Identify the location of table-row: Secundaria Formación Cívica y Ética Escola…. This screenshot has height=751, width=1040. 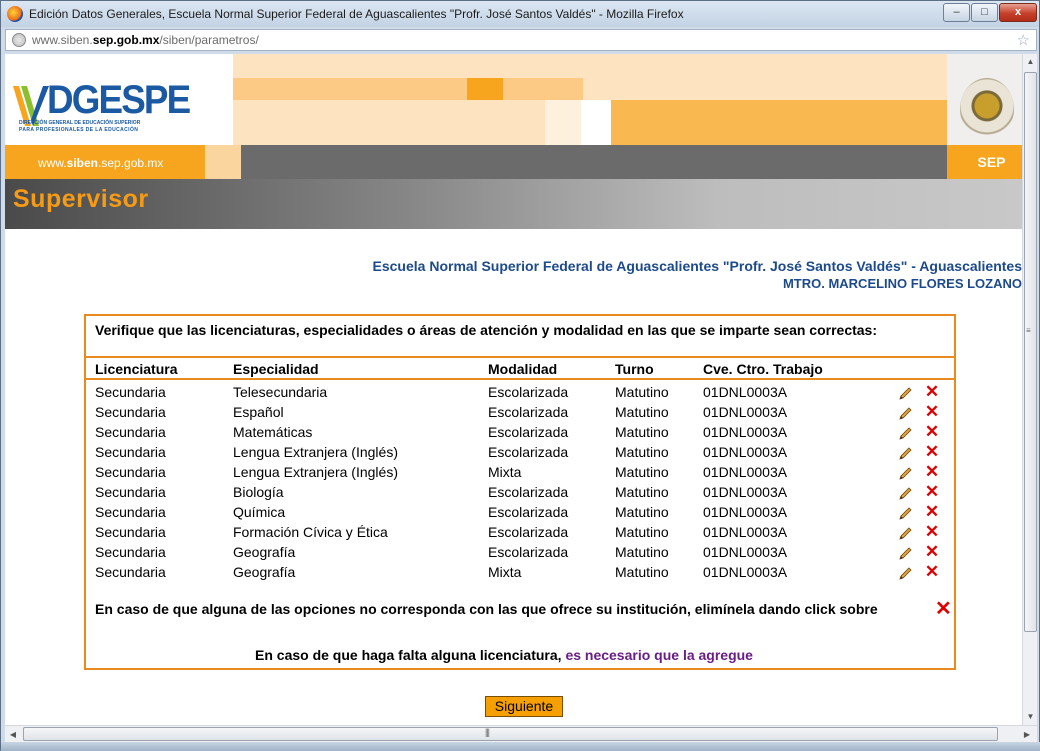
(521, 533).